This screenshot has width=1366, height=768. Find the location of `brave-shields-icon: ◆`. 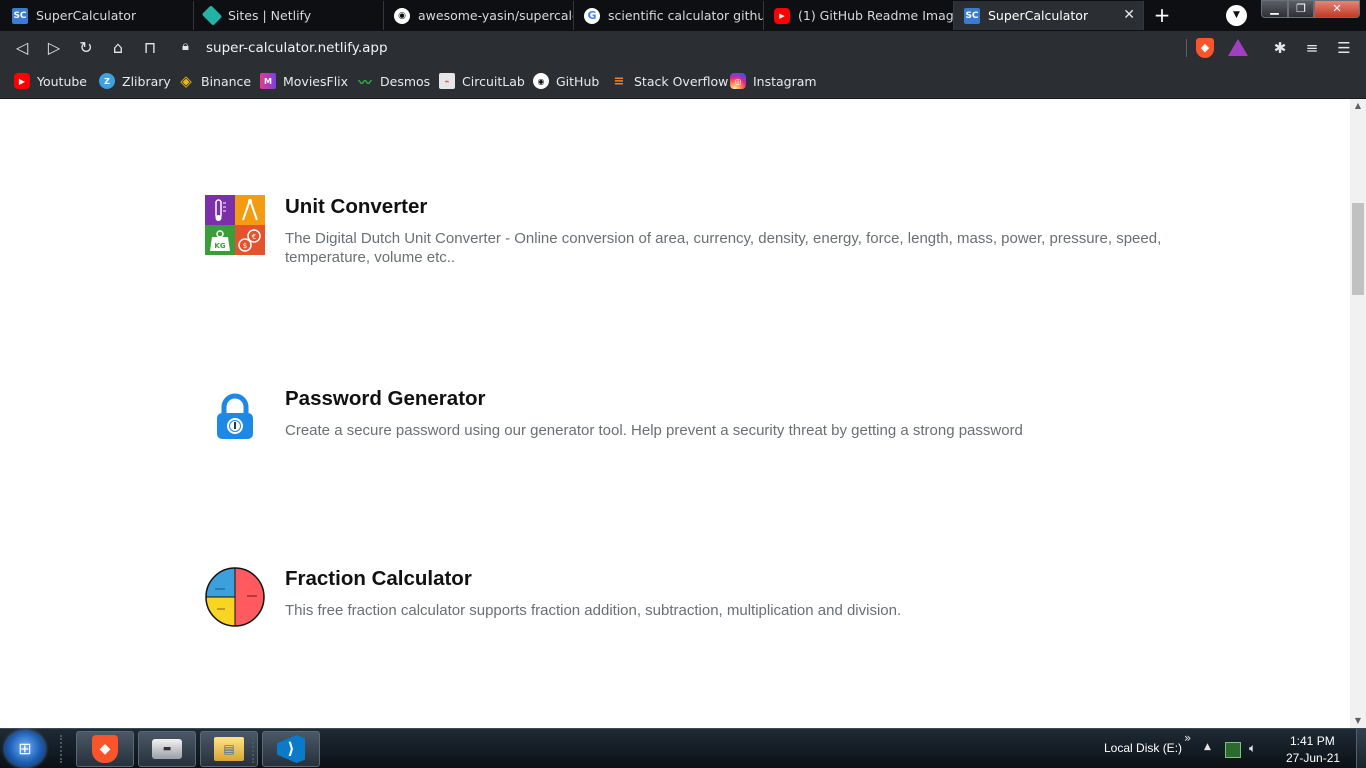

brave-shields-icon: ◆ is located at coordinates (1205, 48).